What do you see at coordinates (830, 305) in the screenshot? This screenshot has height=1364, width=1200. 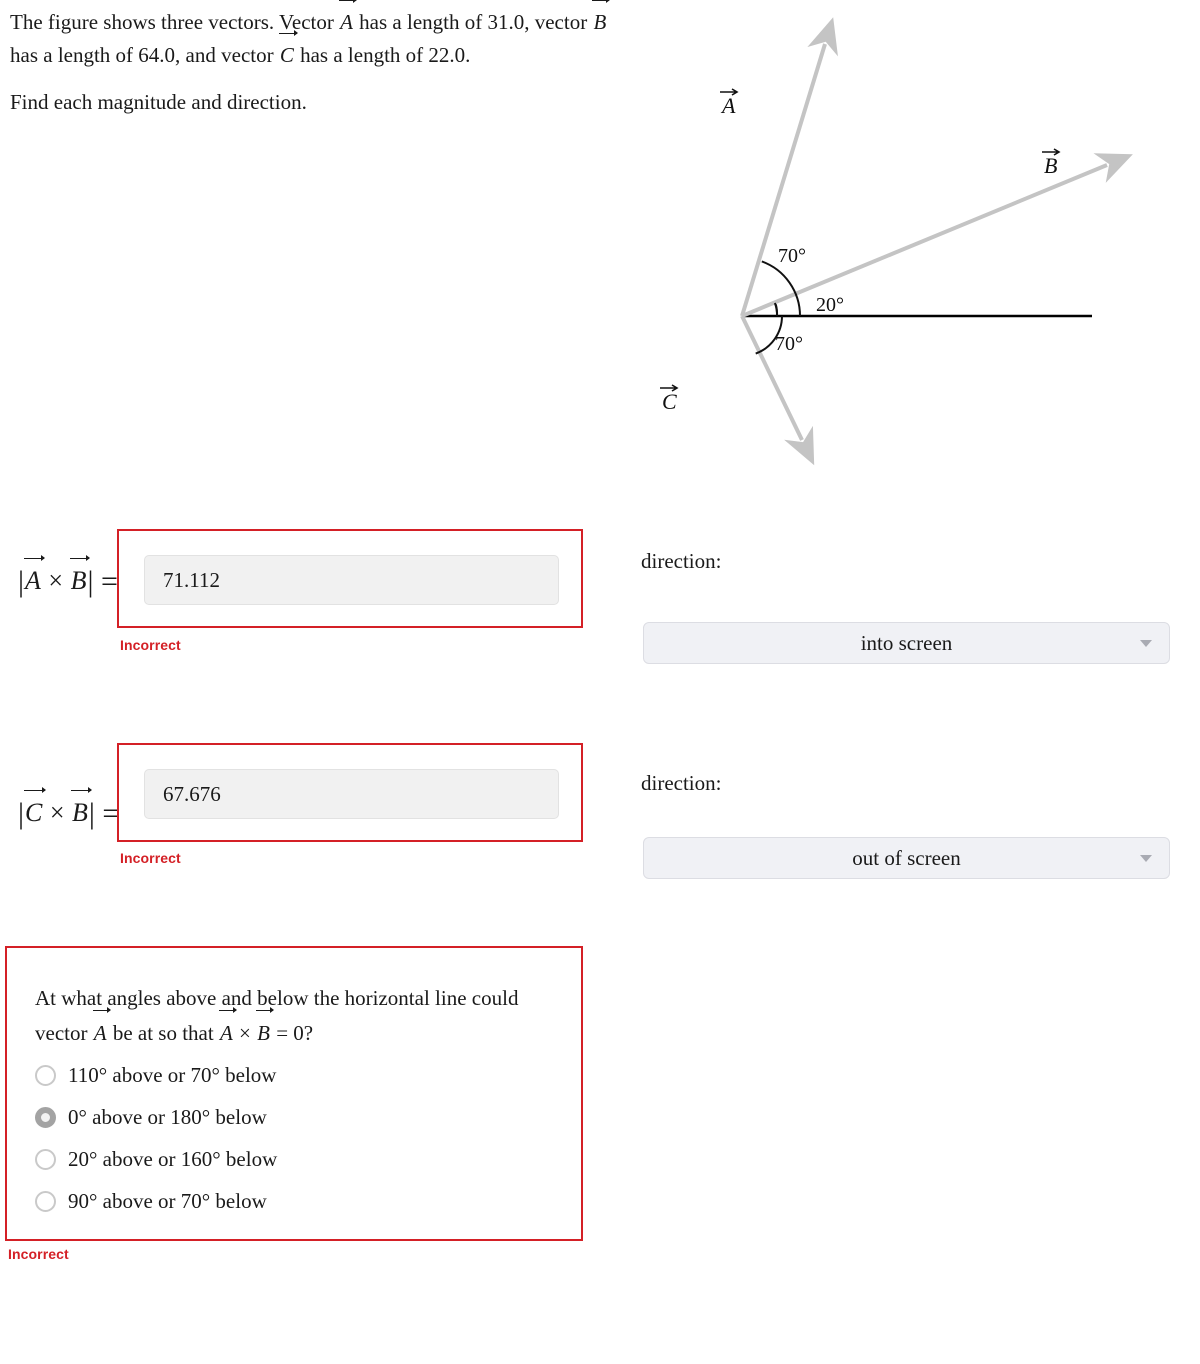 I see `angle-label-20: 20°` at bounding box center [830, 305].